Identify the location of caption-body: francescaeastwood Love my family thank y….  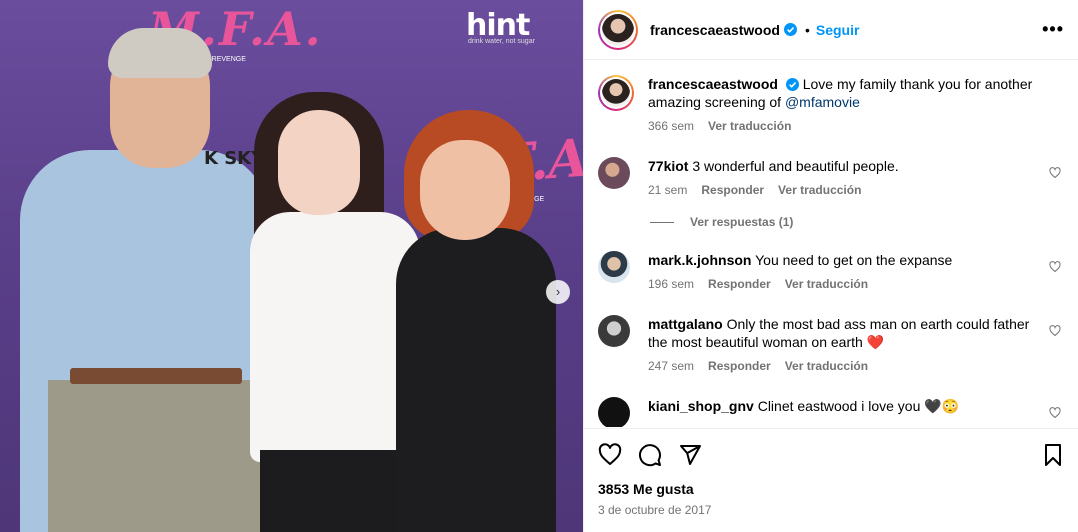
(844, 105).